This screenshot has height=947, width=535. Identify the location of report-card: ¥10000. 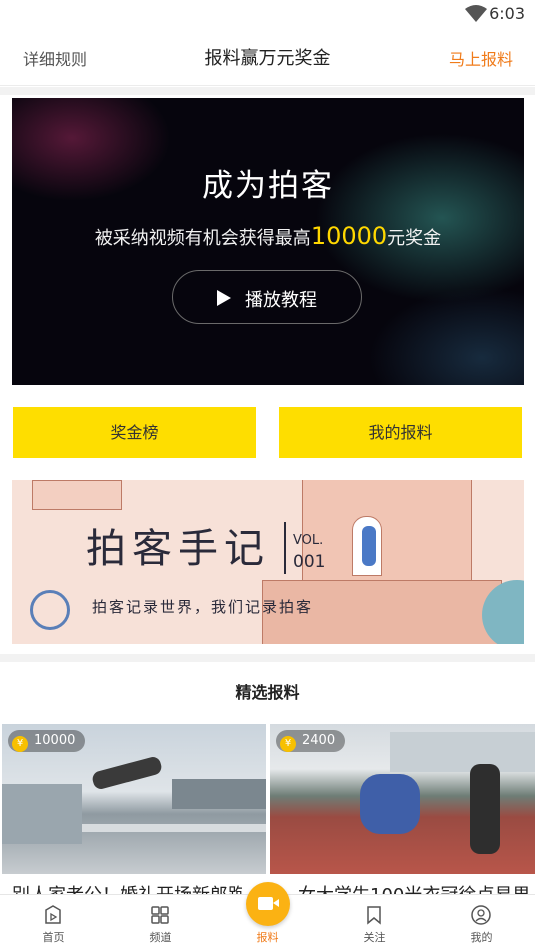
(134, 799).